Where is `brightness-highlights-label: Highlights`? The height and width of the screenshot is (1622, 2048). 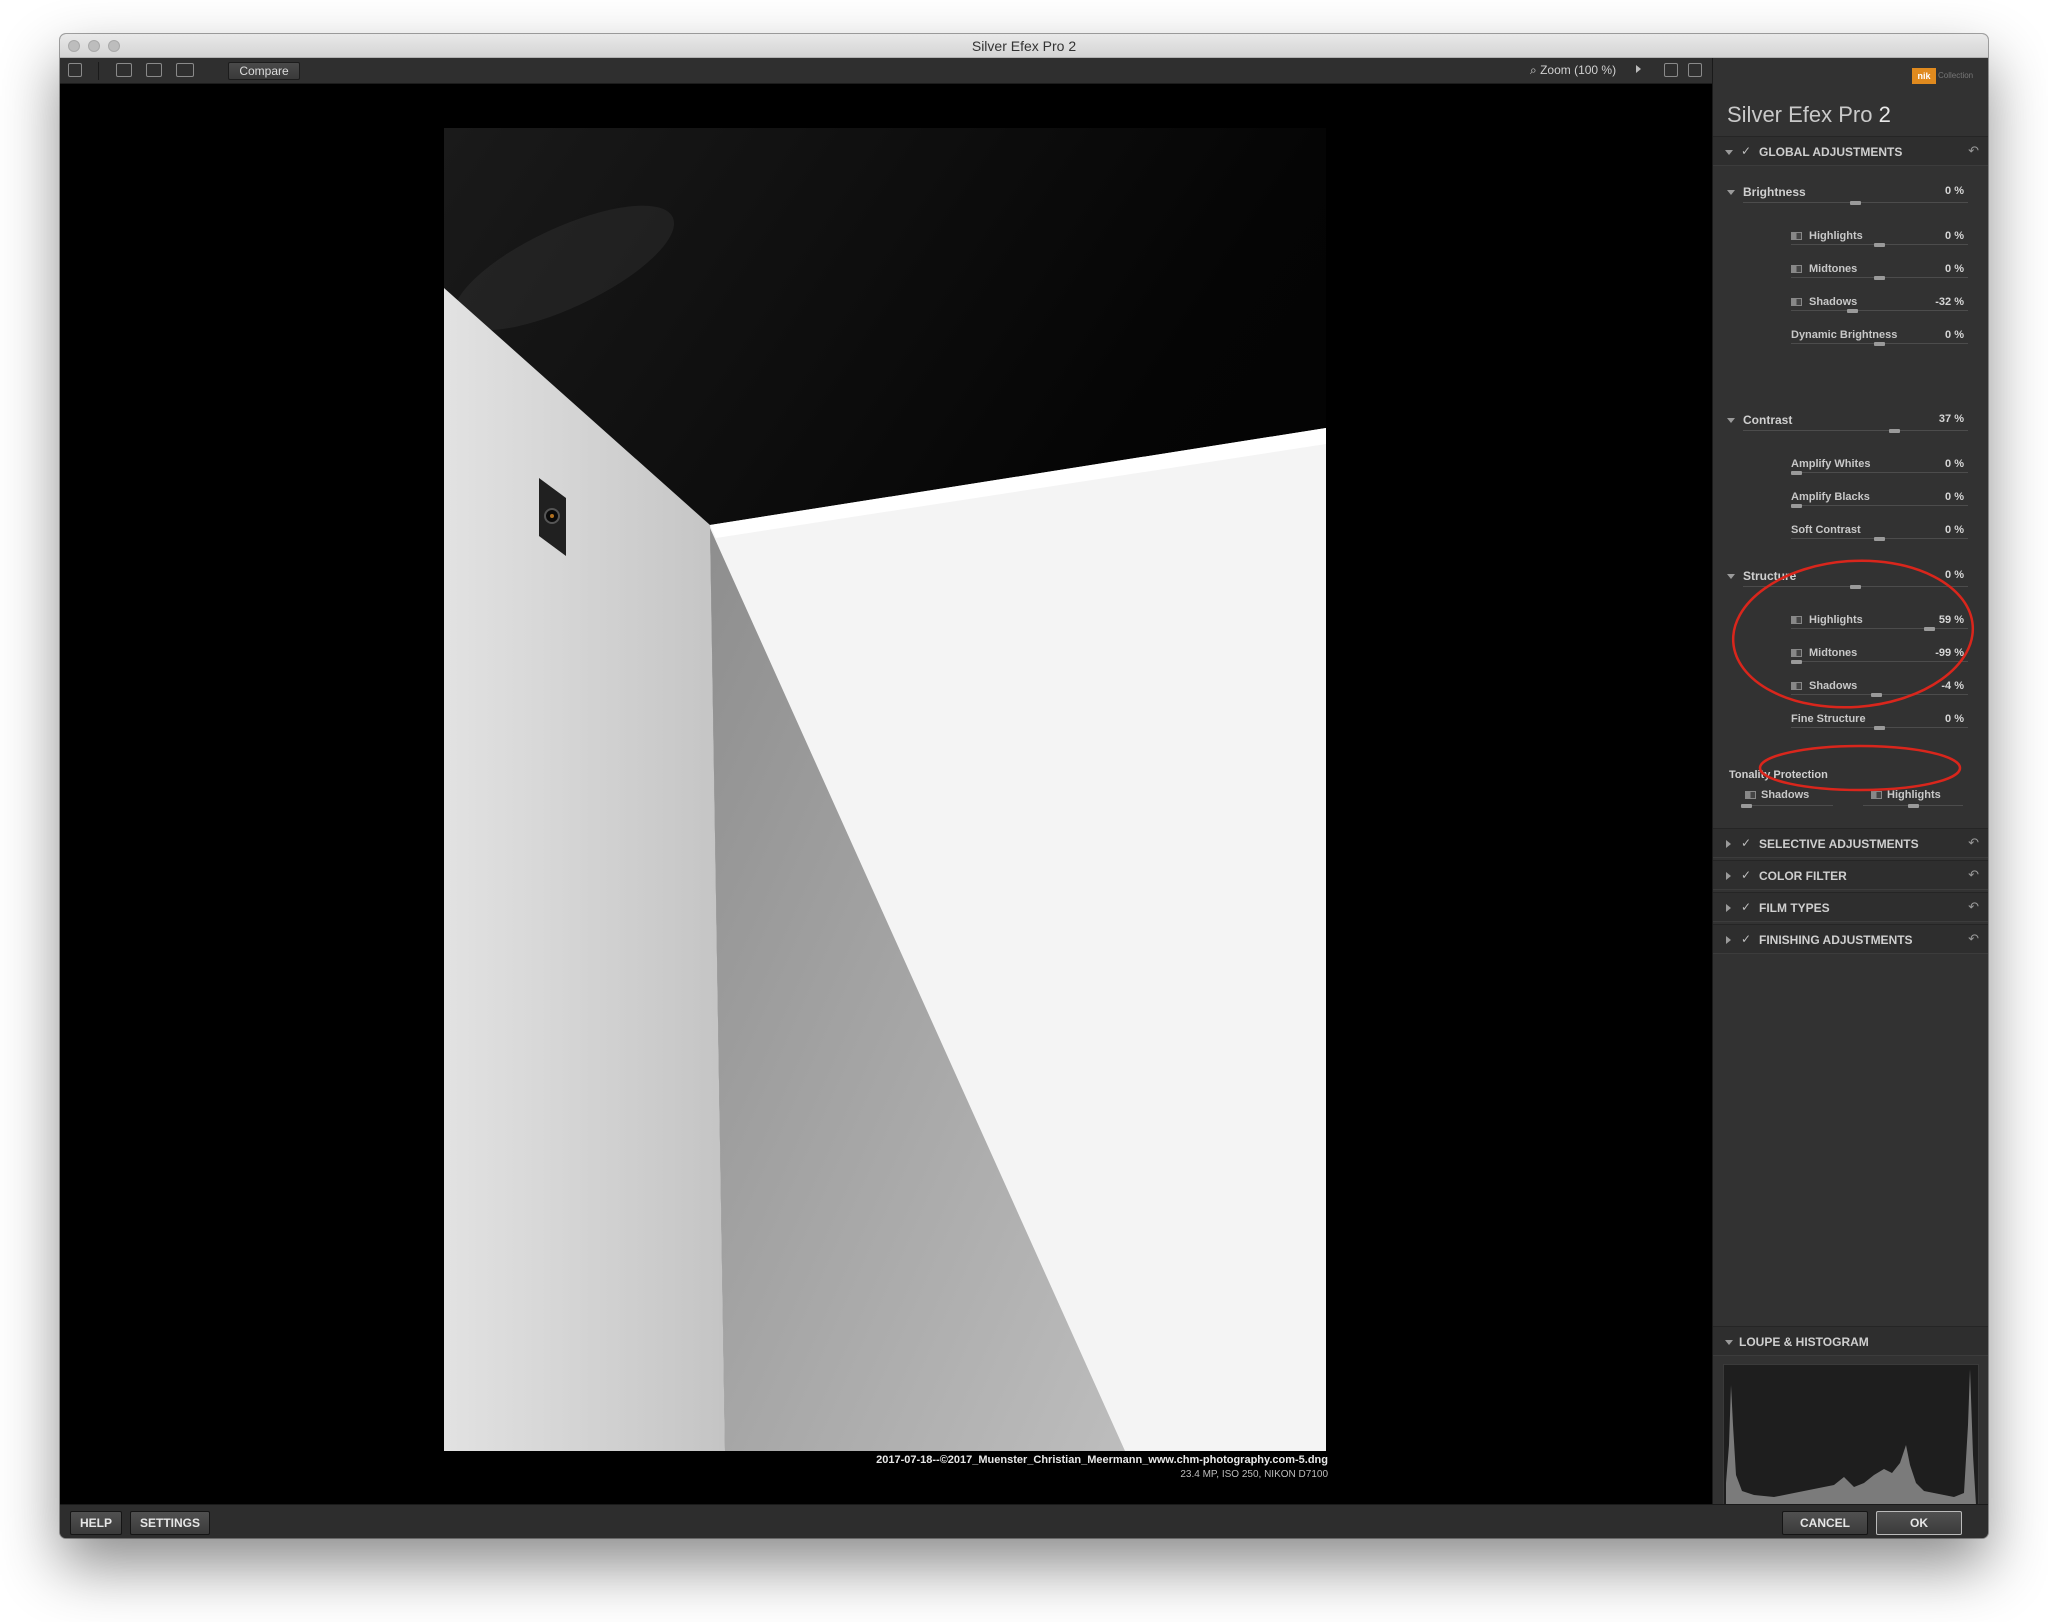 brightness-highlights-label: Highlights is located at coordinates (1836, 236).